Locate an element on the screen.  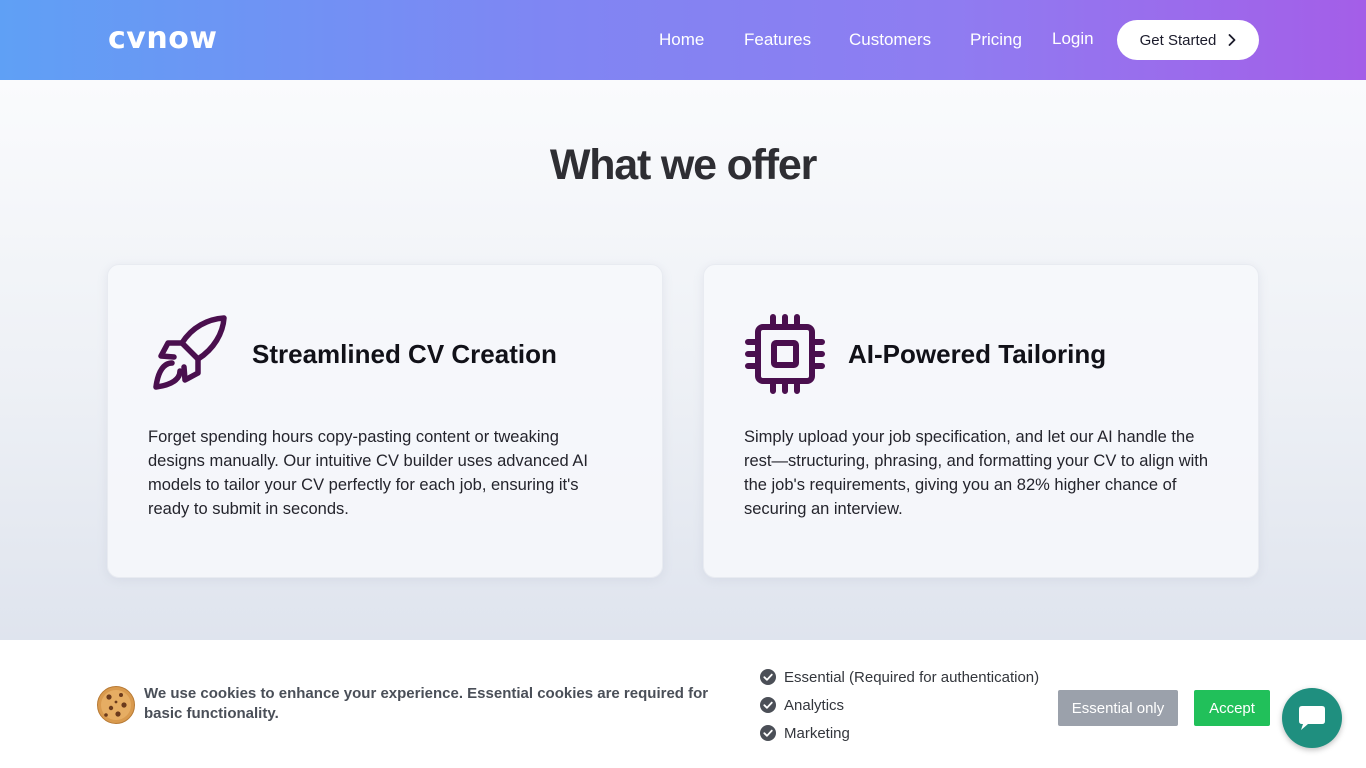
section-title: What we offer is located at coordinates (683, 165).